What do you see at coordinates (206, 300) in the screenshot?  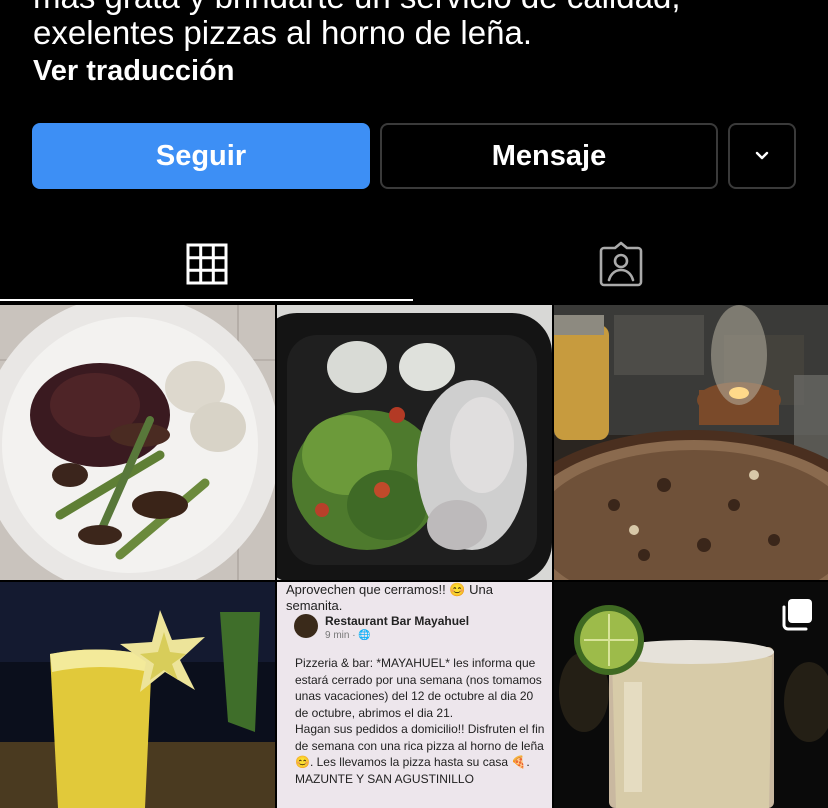 I see `active-tab-indicator` at bounding box center [206, 300].